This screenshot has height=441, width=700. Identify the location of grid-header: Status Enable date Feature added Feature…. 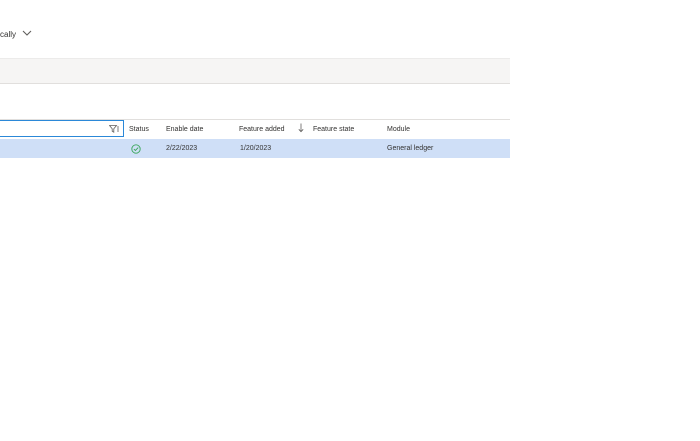
(255, 129).